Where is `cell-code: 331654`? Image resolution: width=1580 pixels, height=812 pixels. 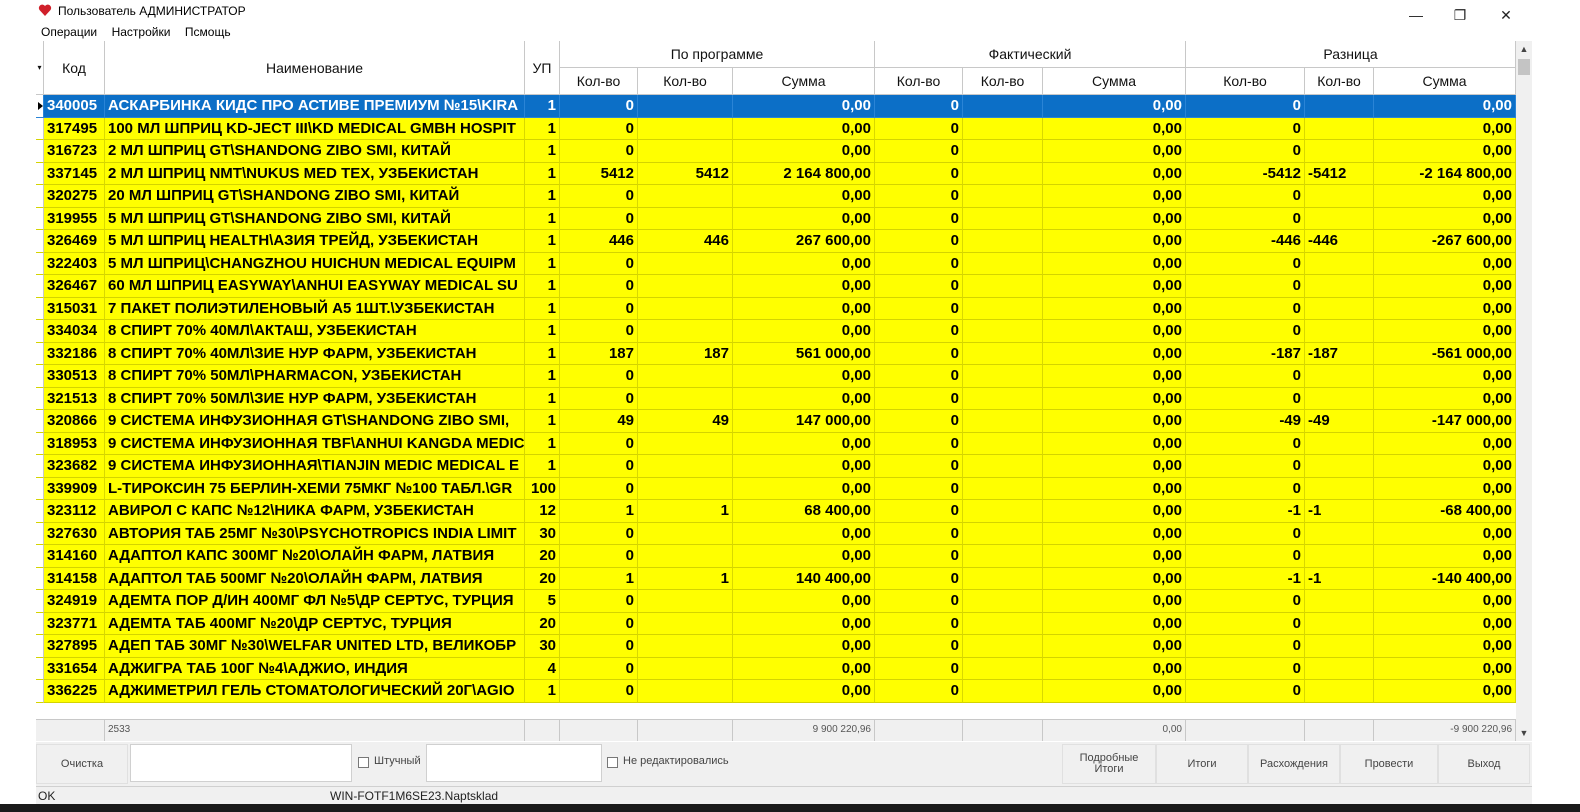
cell-code: 331654 is located at coordinates (74, 668).